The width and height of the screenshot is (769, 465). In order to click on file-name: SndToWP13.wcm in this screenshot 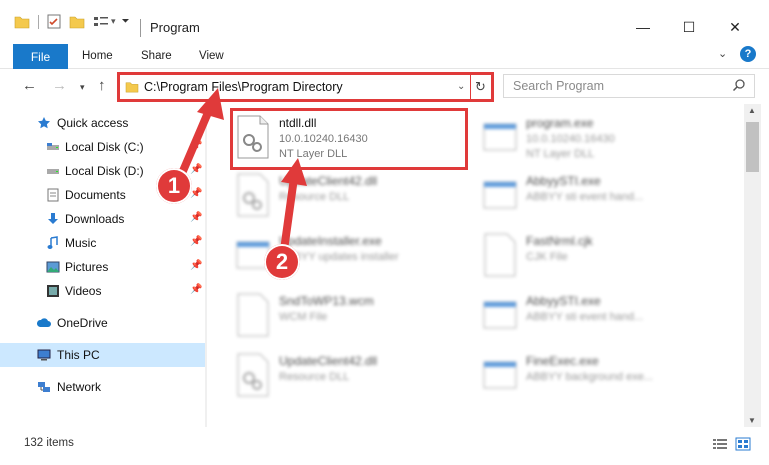, I will do `click(326, 301)`.